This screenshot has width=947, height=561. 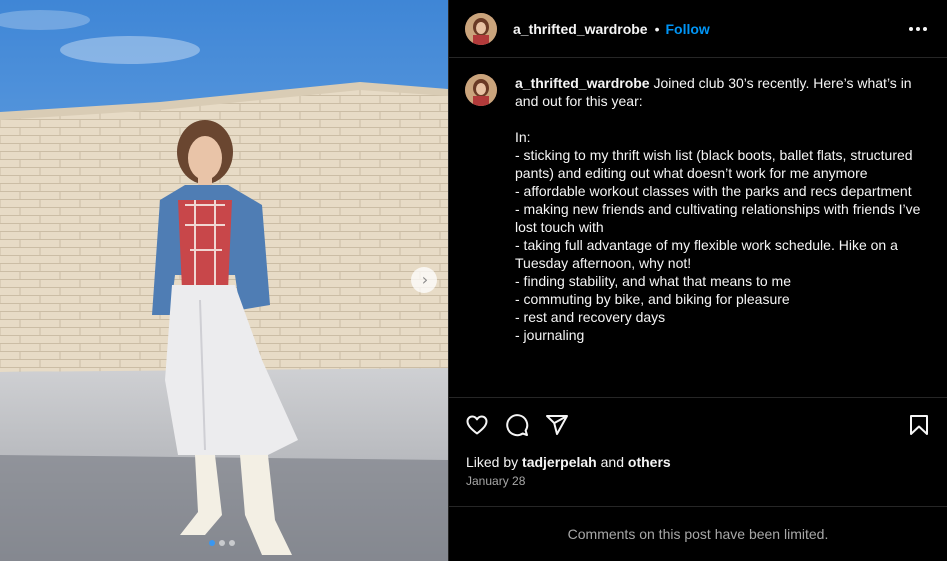 What do you see at coordinates (495, 481) in the screenshot?
I see `post-date: January 28` at bounding box center [495, 481].